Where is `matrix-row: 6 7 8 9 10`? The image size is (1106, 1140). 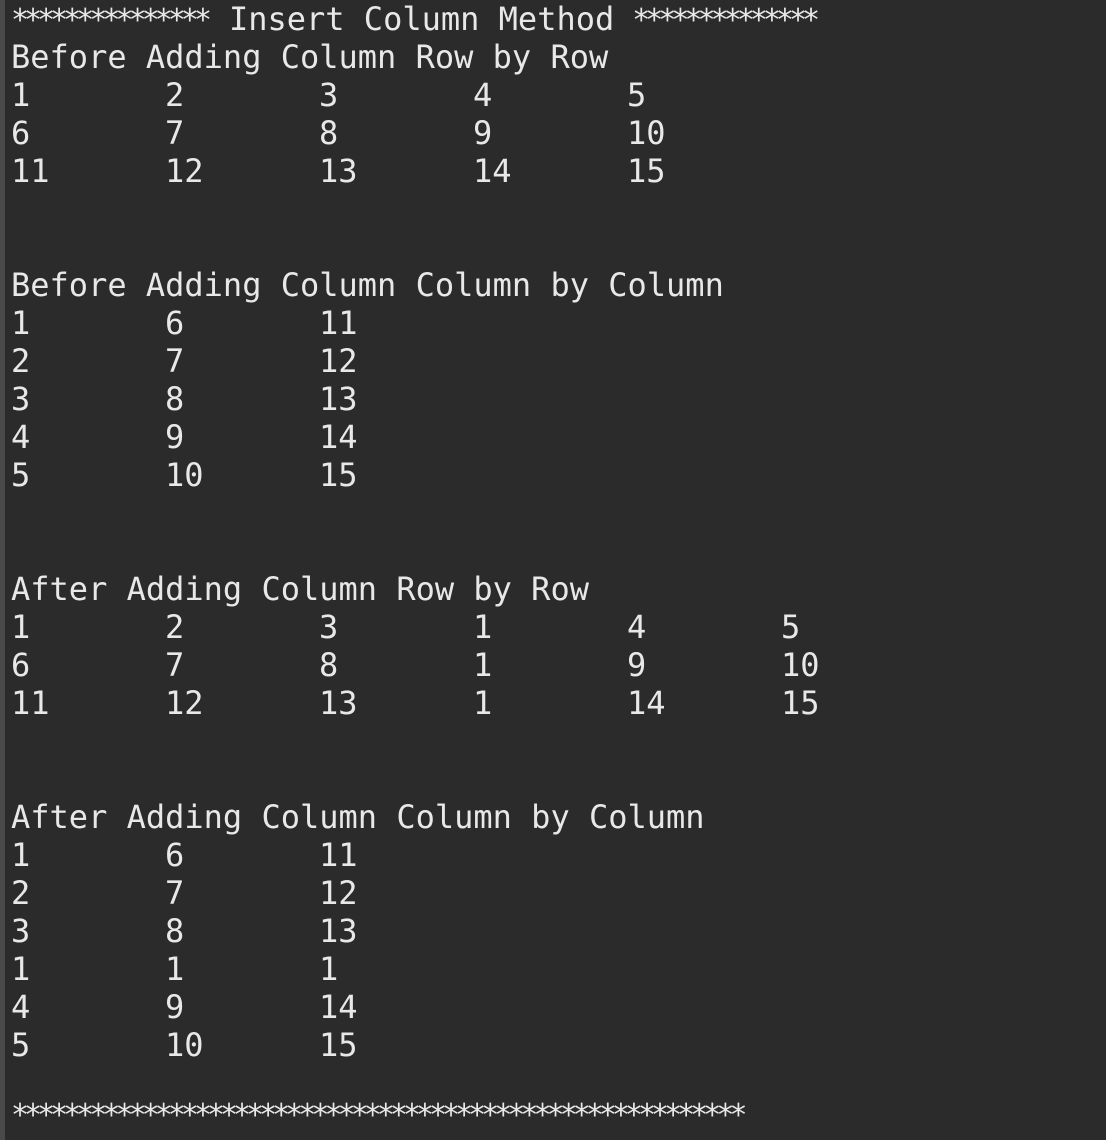
matrix-row: 6 7 8 9 10 is located at coordinates (558, 133).